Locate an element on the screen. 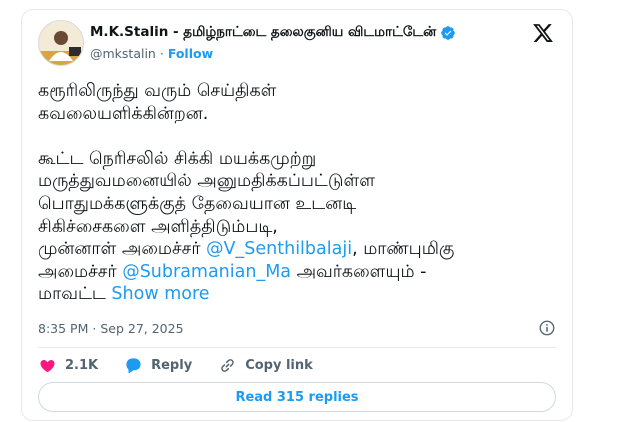 This screenshot has width=643, height=422. tweet-line-7-suffix: , மாண்புமிகு is located at coordinates (403, 249).